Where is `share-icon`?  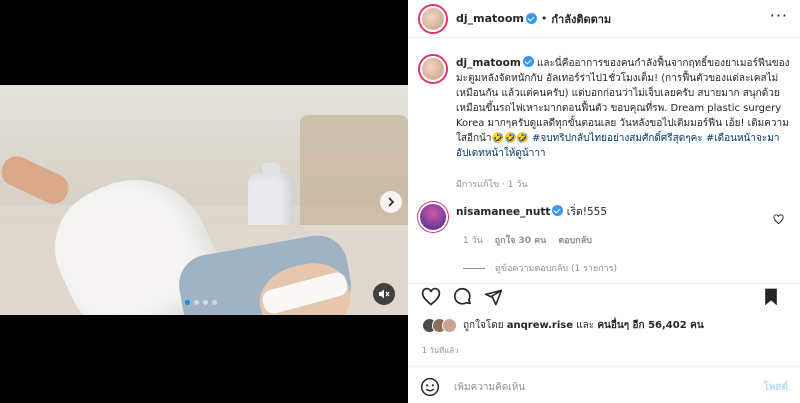
share-icon is located at coordinates (493, 297).